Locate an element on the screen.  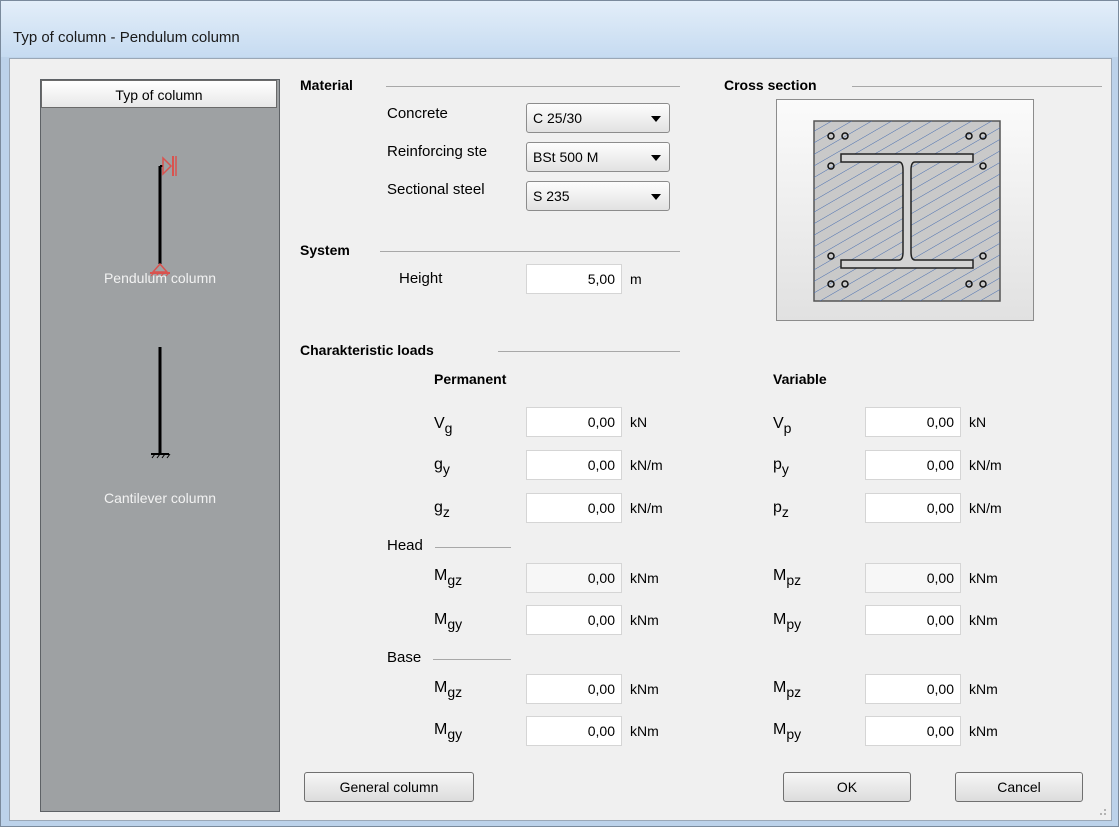
system-group-title: System is located at coordinates (325, 250).